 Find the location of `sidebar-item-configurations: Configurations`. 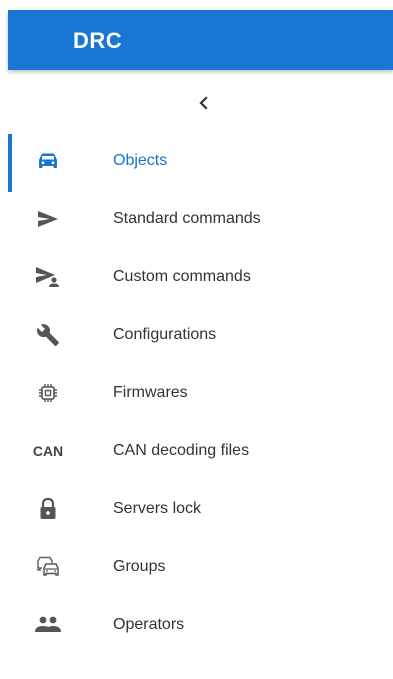

sidebar-item-configurations: Configurations is located at coordinates (196, 335).